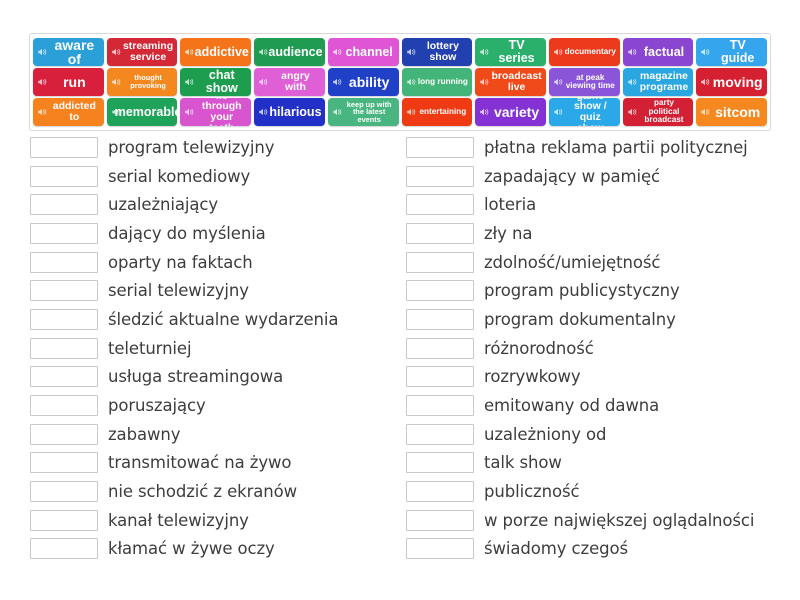 This screenshot has width=800, height=600. I want to click on word-tile: keep up with the latest events, so click(363, 112).